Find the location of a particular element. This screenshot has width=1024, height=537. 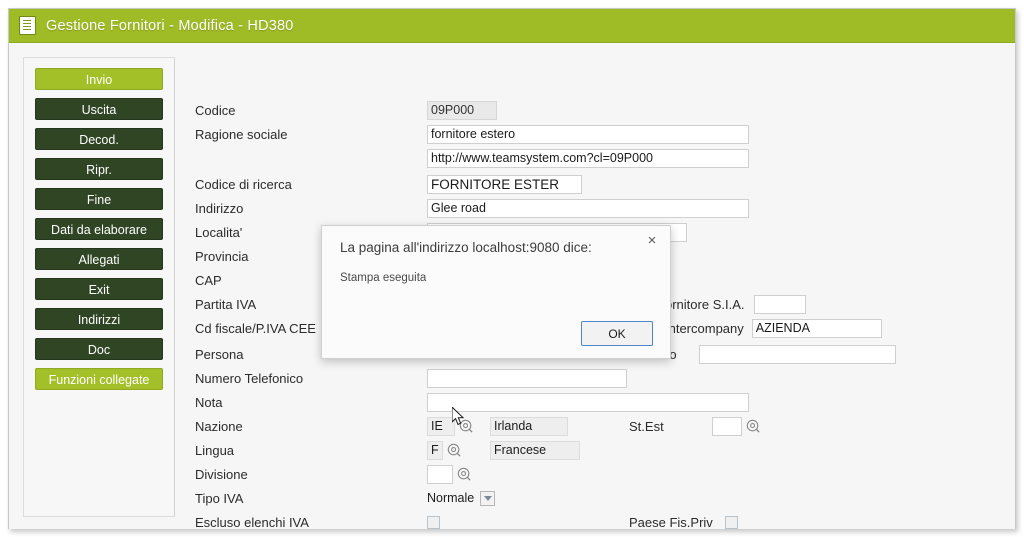

label-cd-fiscale: Cd fiscale/P.IVA CEE is located at coordinates (255, 328).